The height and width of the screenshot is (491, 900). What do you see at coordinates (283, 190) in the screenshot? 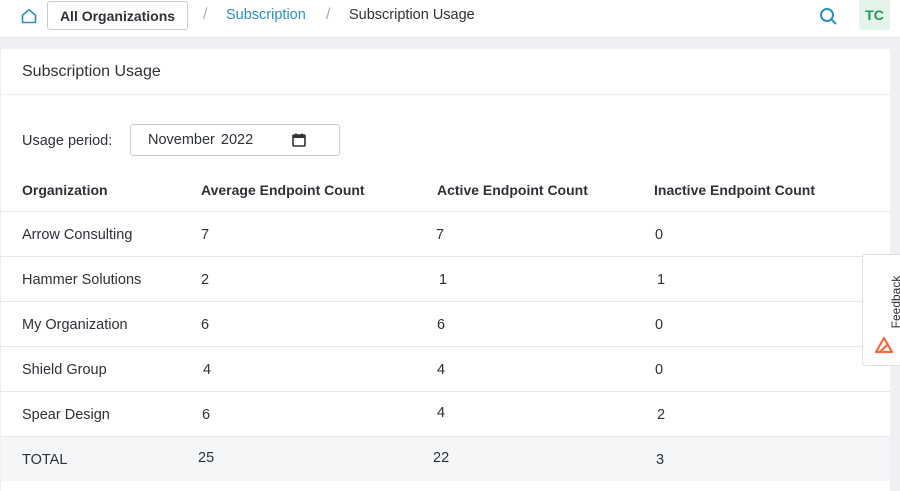
I see `column-header-average: Average Endpoint Count` at bounding box center [283, 190].